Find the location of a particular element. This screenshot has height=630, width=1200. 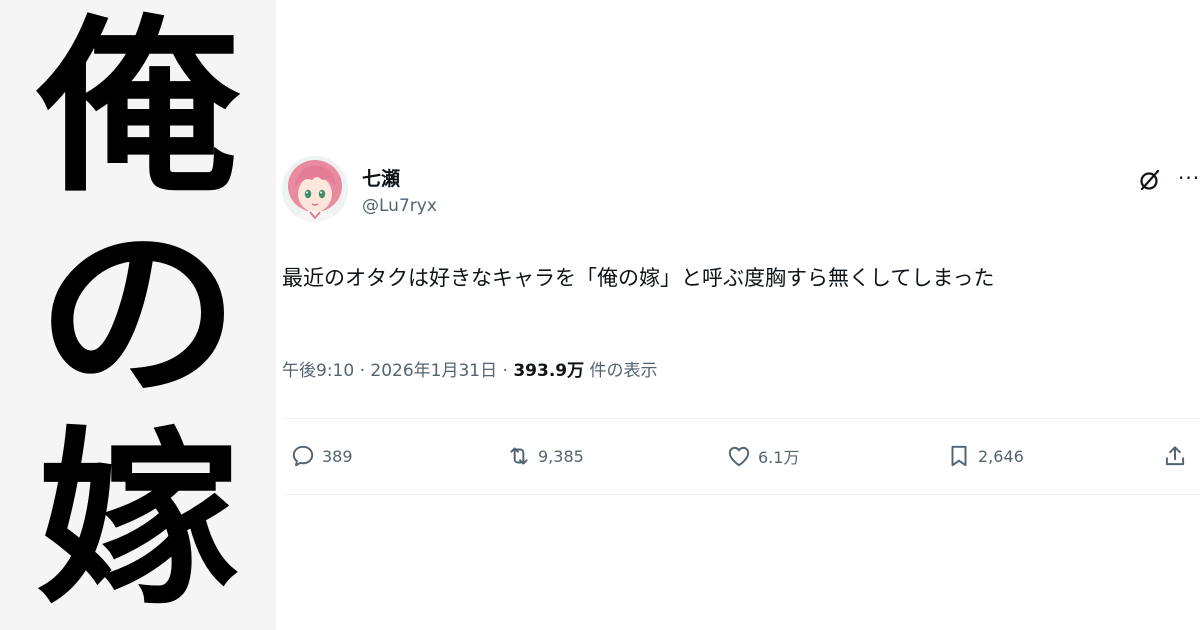

divider-top is located at coordinates (741, 418).